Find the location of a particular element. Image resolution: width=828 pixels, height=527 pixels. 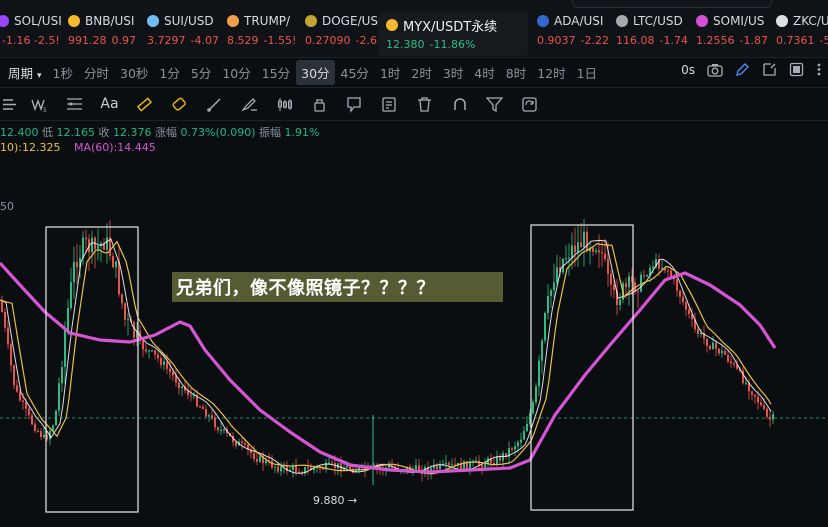

ruler-icon is located at coordinates (144, 104).